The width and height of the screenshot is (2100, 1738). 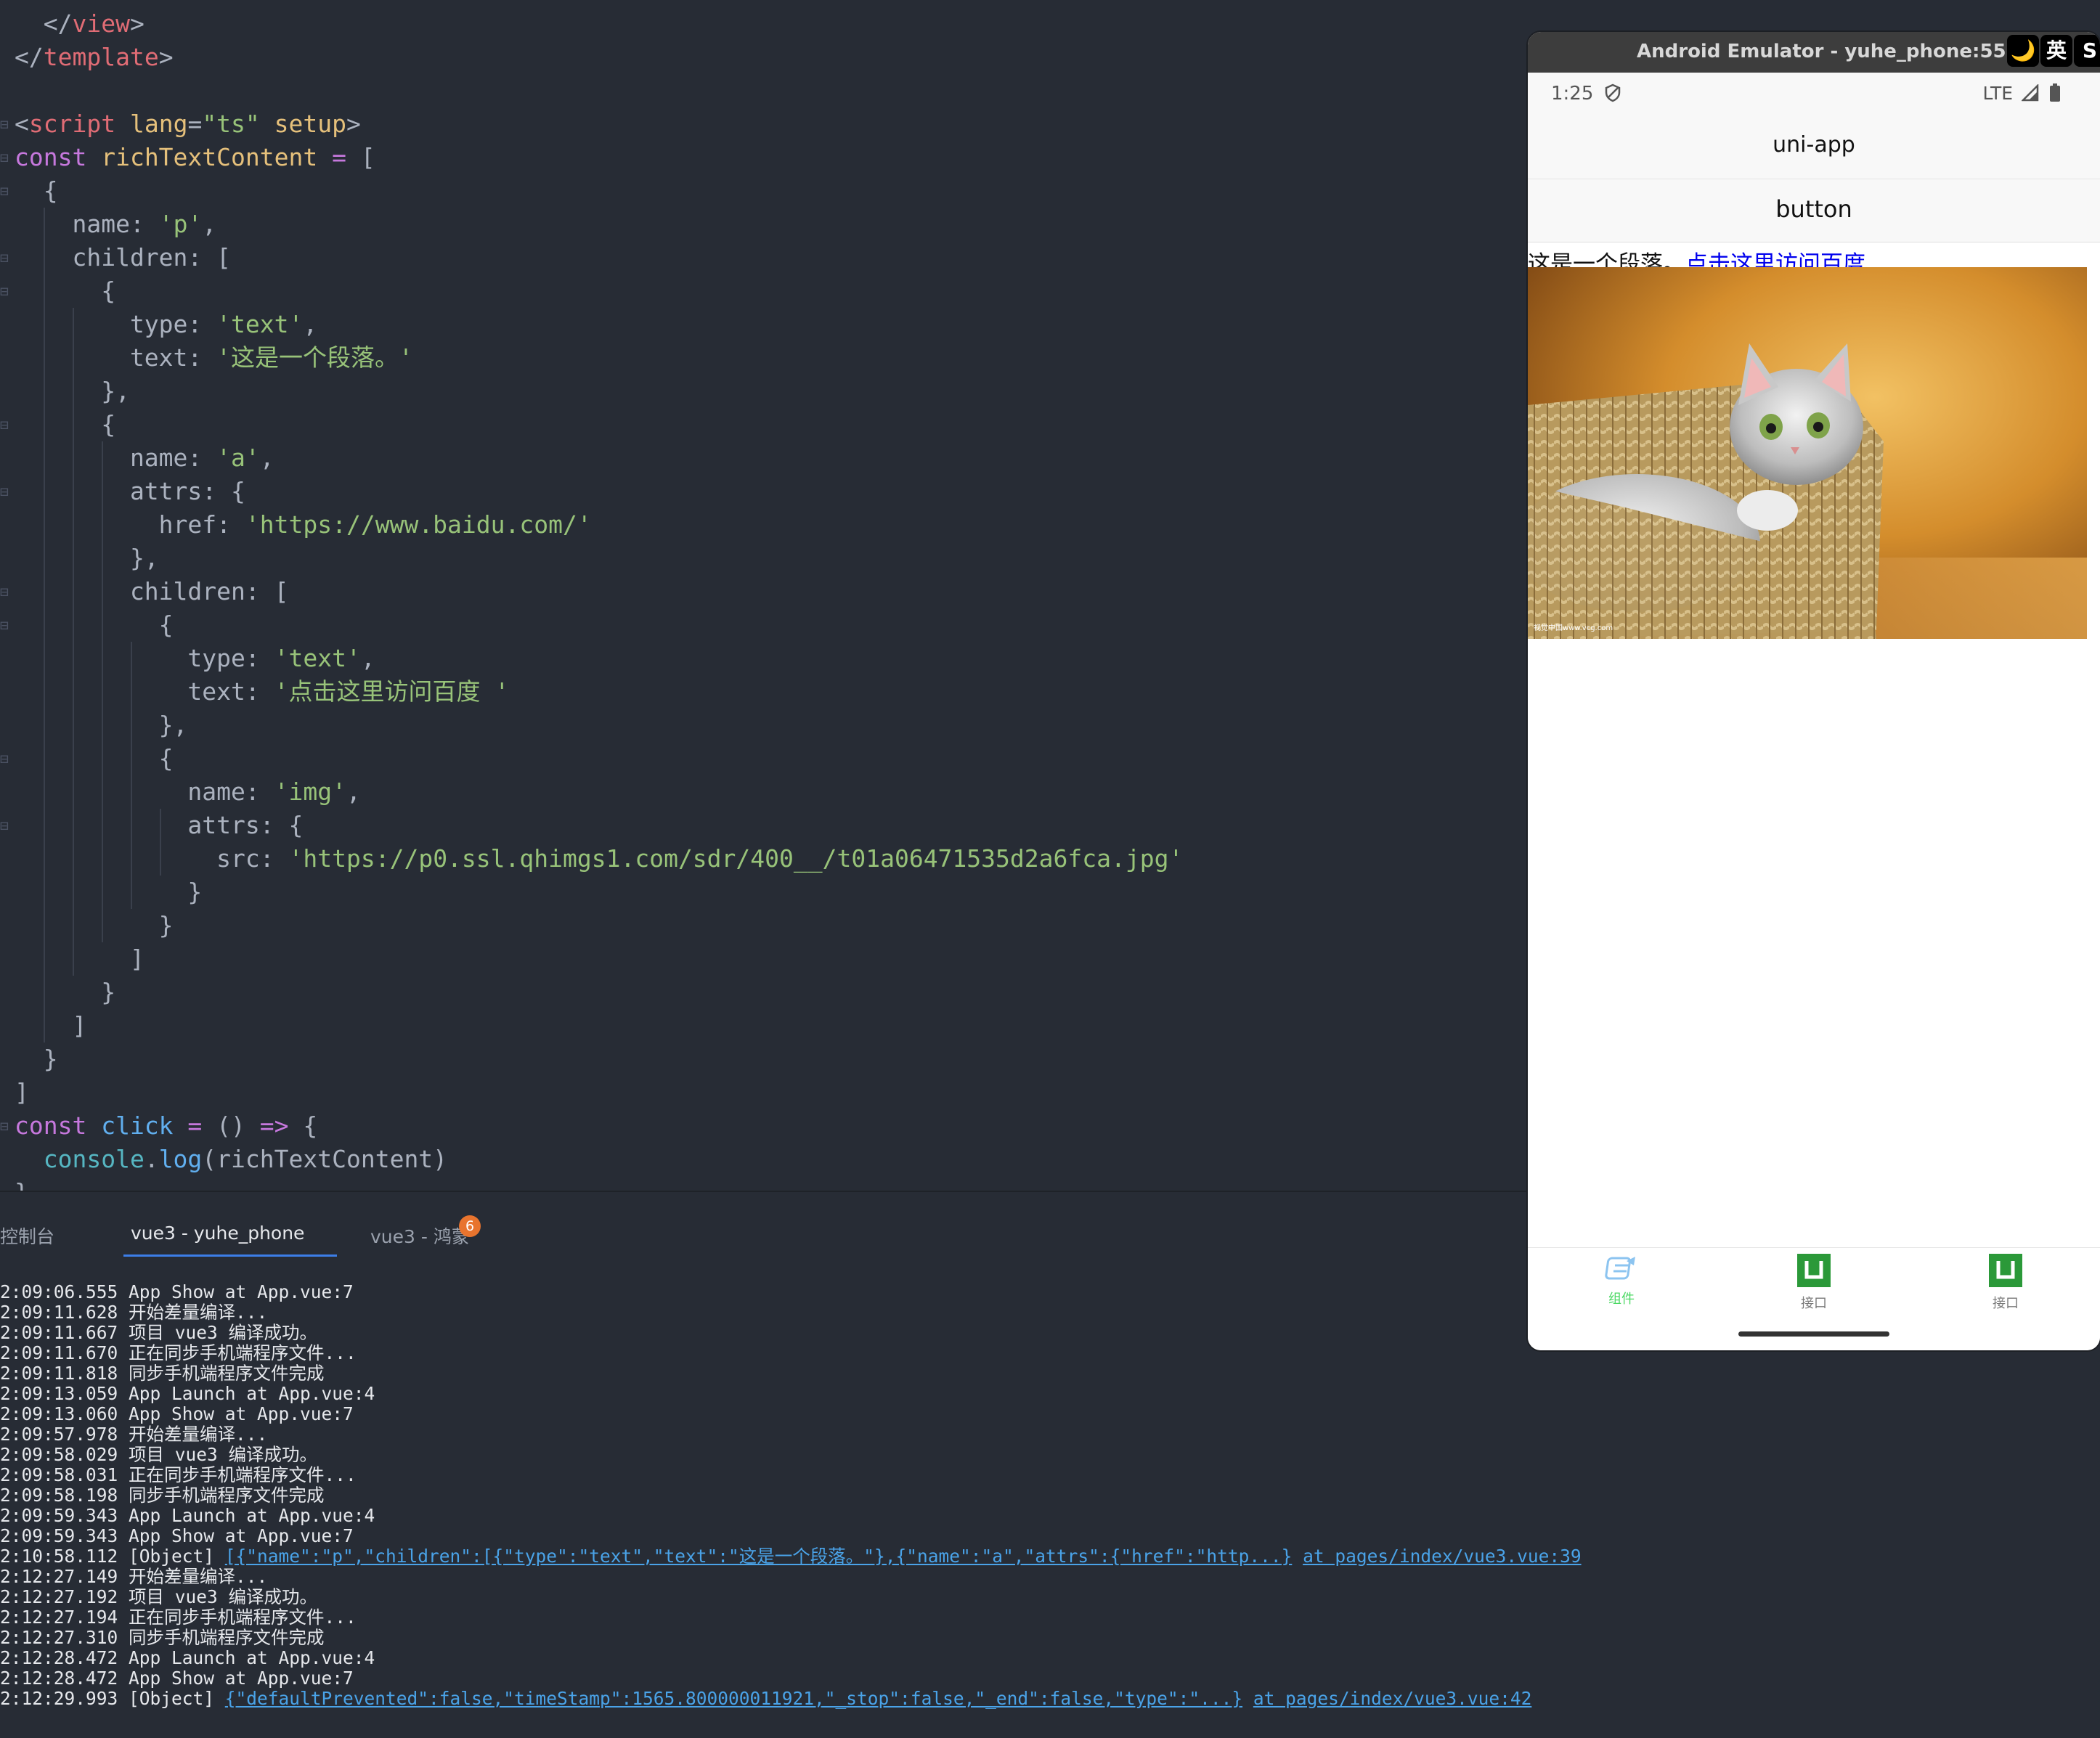 What do you see at coordinates (152, 591) in the screenshot?
I see `code-line: children: [` at bounding box center [152, 591].